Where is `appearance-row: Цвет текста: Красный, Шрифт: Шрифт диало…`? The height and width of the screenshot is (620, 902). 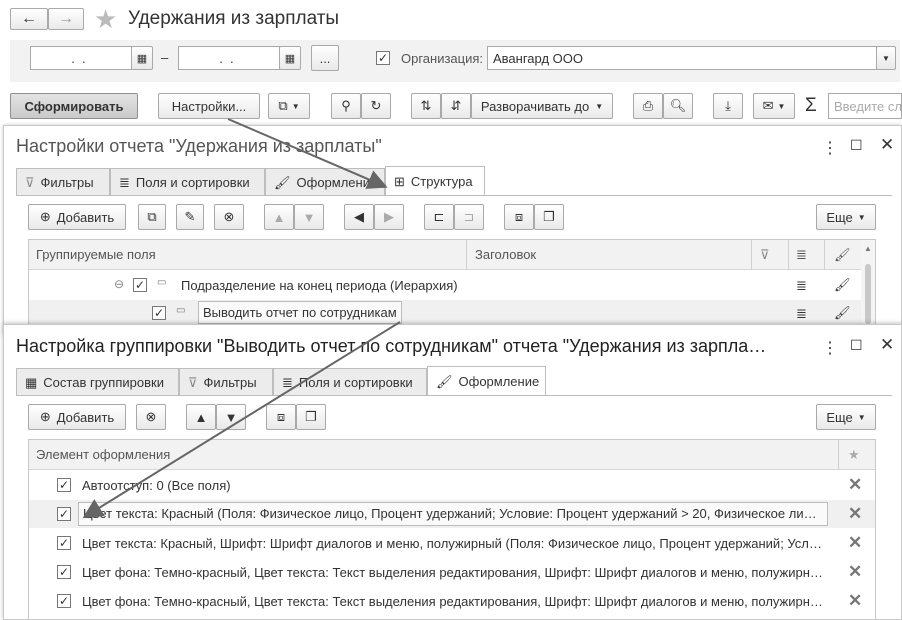
appearance-row: Цвет текста: Красный, Шрифт: Шрифт диало… is located at coordinates (455, 543).